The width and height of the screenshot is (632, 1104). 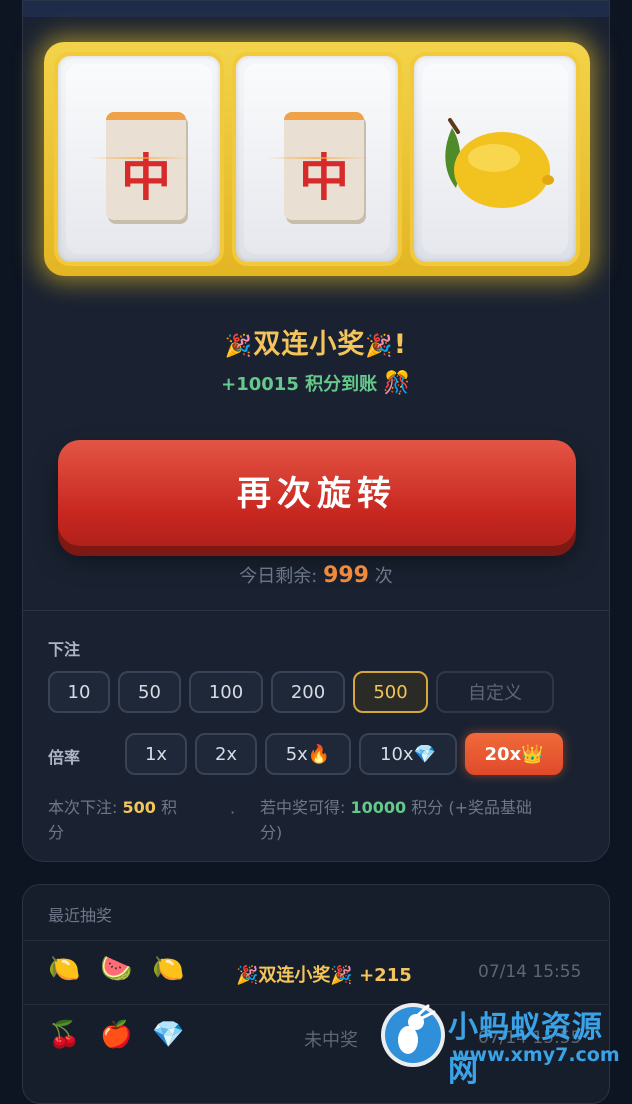 What do you see at coordinates (83, 807) in the screenshot?
I see `bet-summary-prefix: 本次下注:` at bounding box center [83, 807].